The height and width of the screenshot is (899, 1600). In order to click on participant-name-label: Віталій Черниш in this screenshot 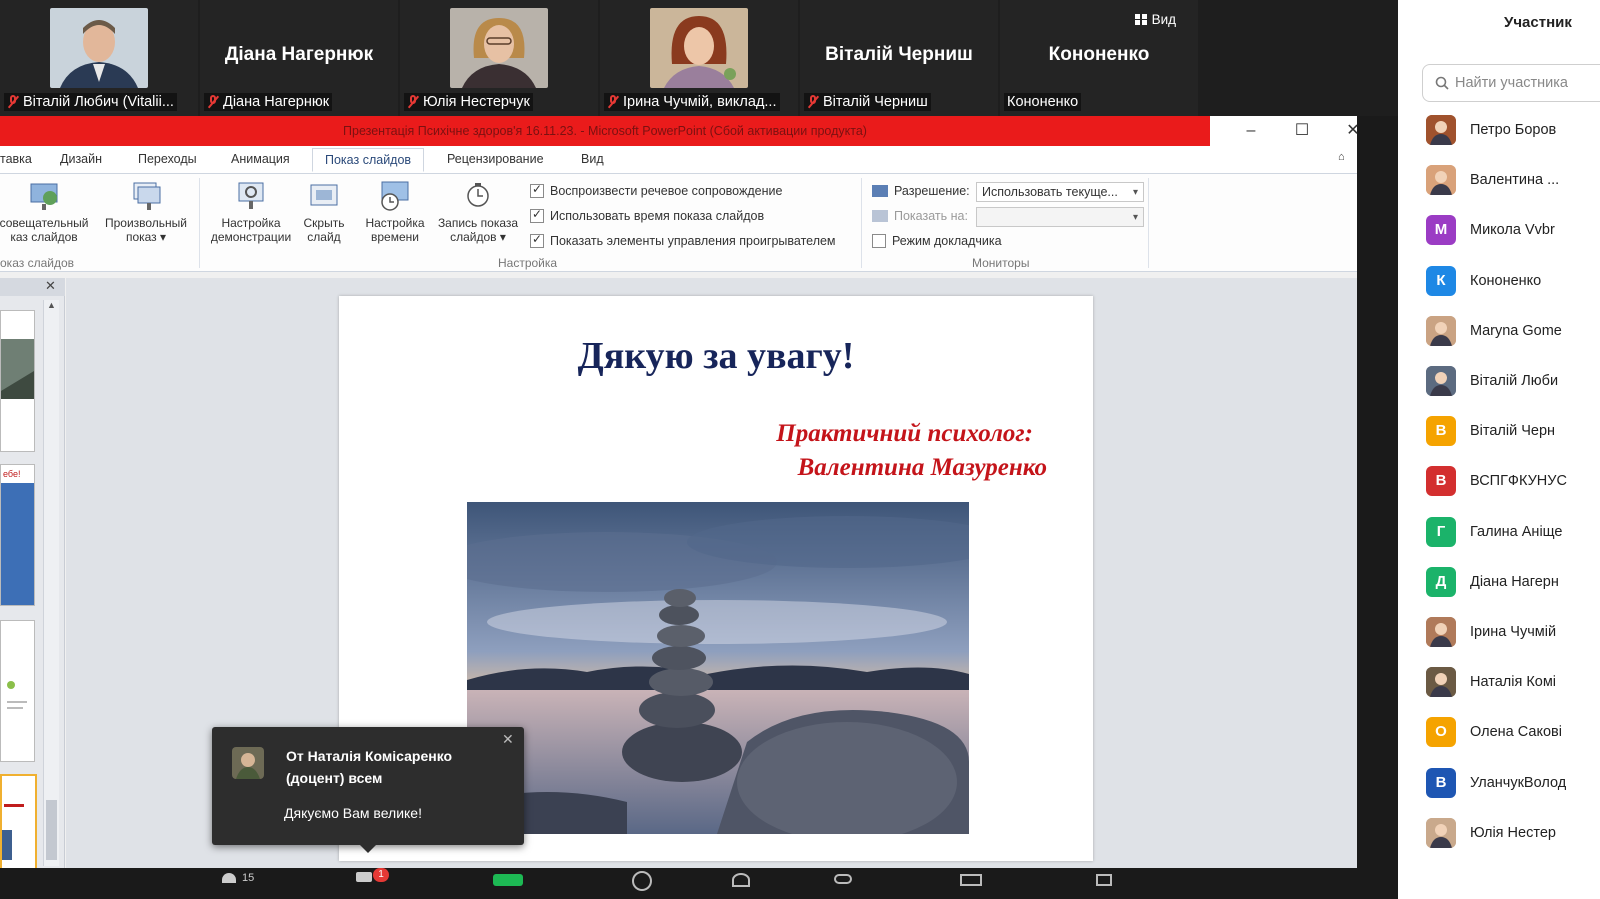, I will do `click(867, 102)`.